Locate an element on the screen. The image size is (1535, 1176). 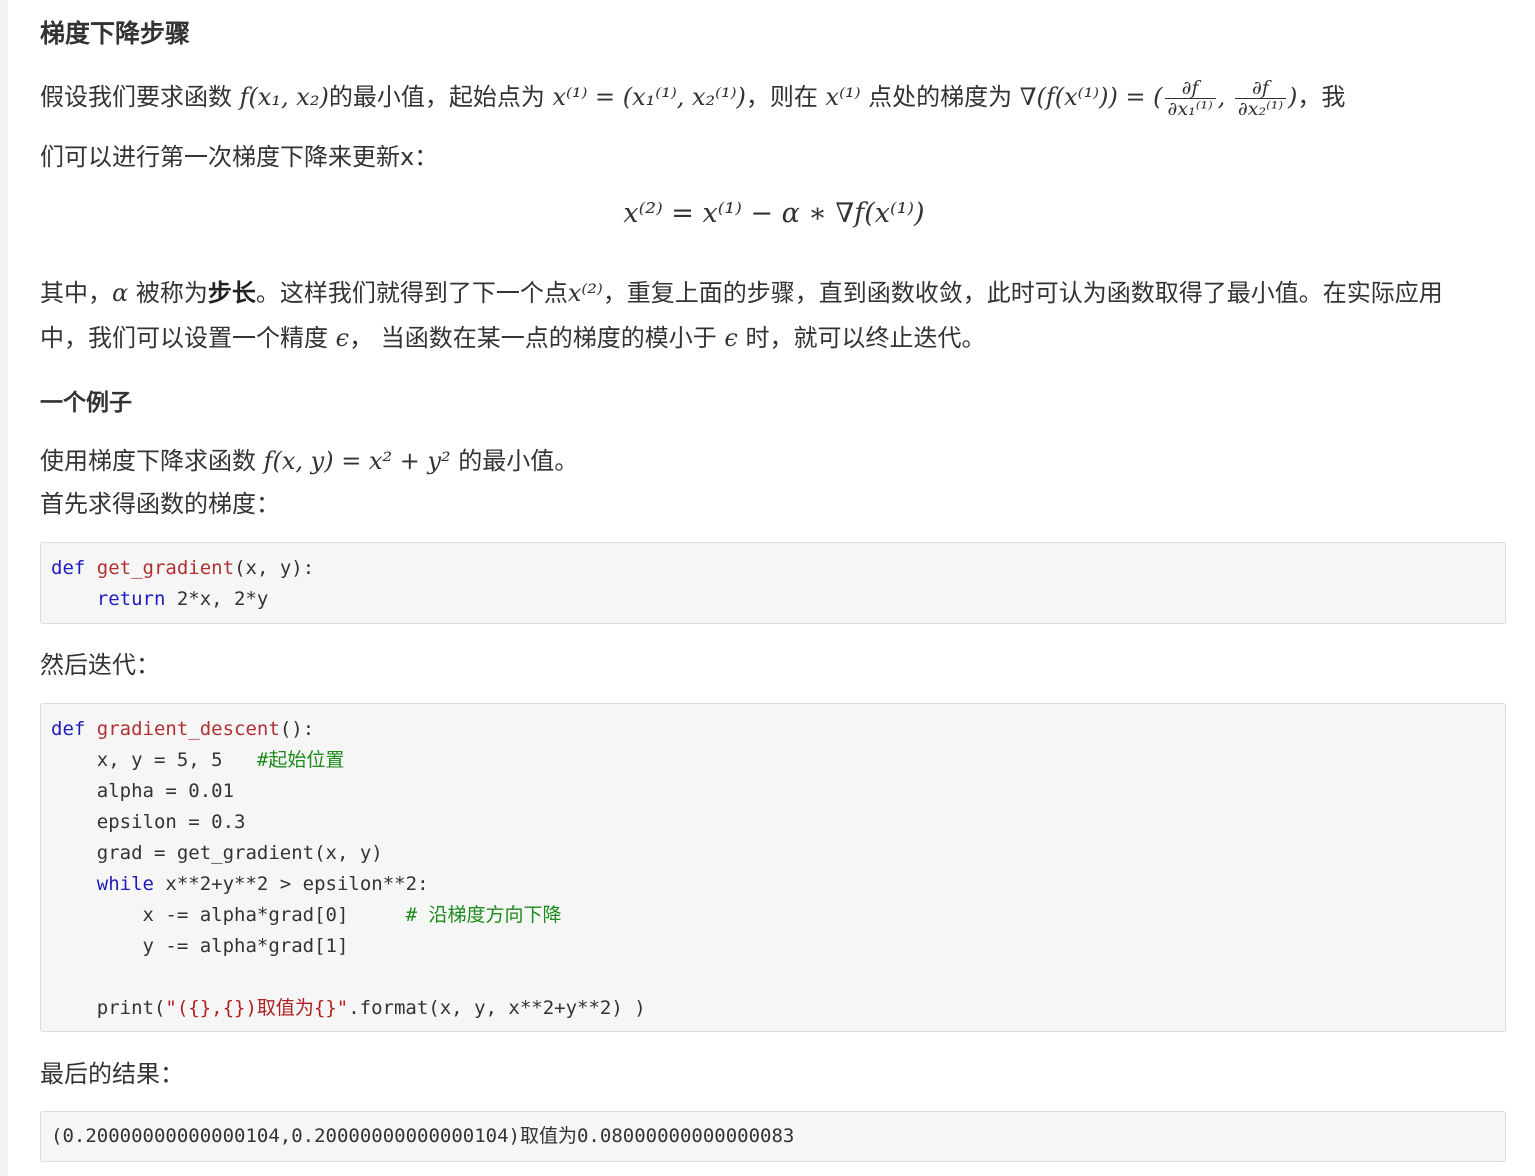
code-line: x, y = 5, 5 #起始位置 is located at coordinates (773, 760).